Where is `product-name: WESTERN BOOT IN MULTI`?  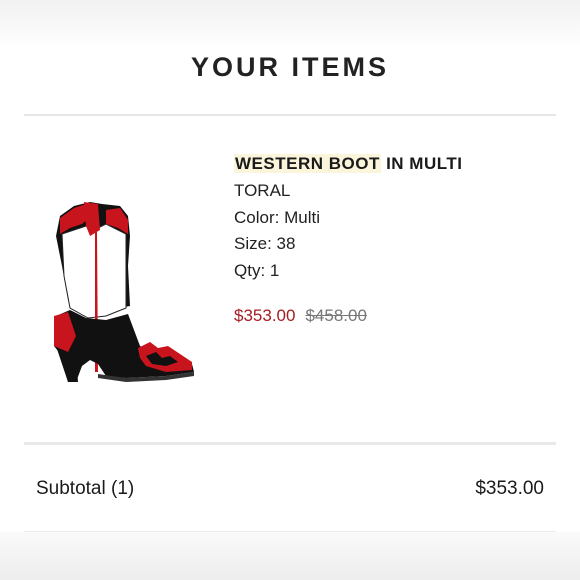 product-name: WESTERN BOOT IN MULTI is located at coordinates (399, 164).